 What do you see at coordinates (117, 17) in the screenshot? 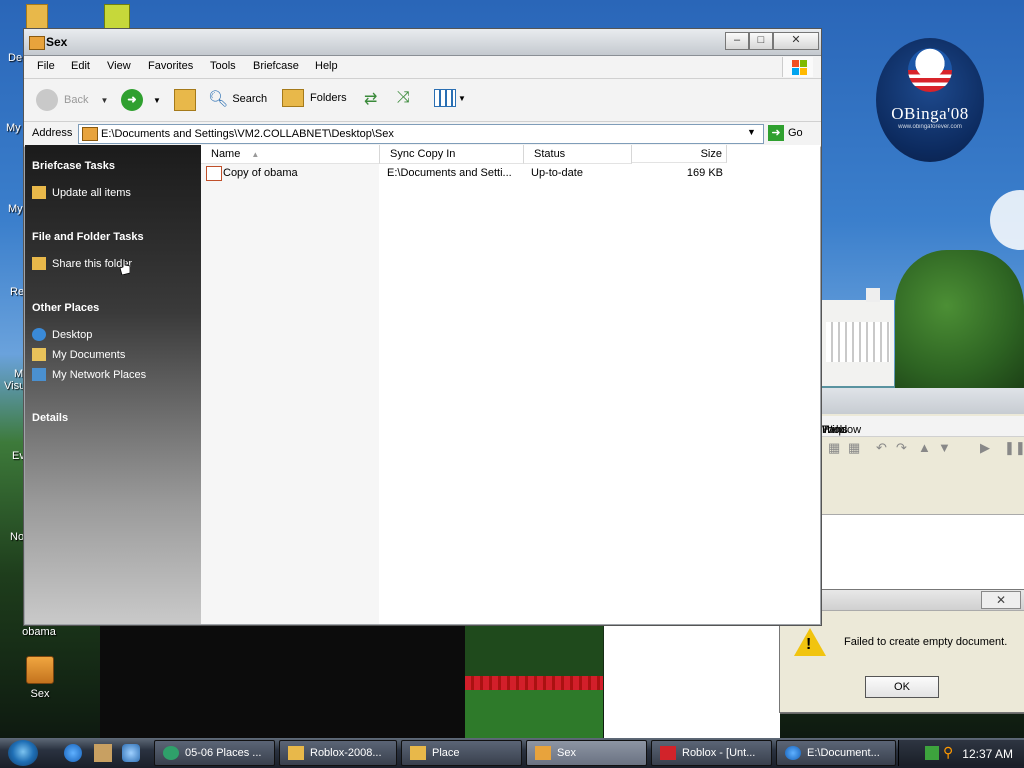
I see `document-icon` at bounding box center [117, 17].